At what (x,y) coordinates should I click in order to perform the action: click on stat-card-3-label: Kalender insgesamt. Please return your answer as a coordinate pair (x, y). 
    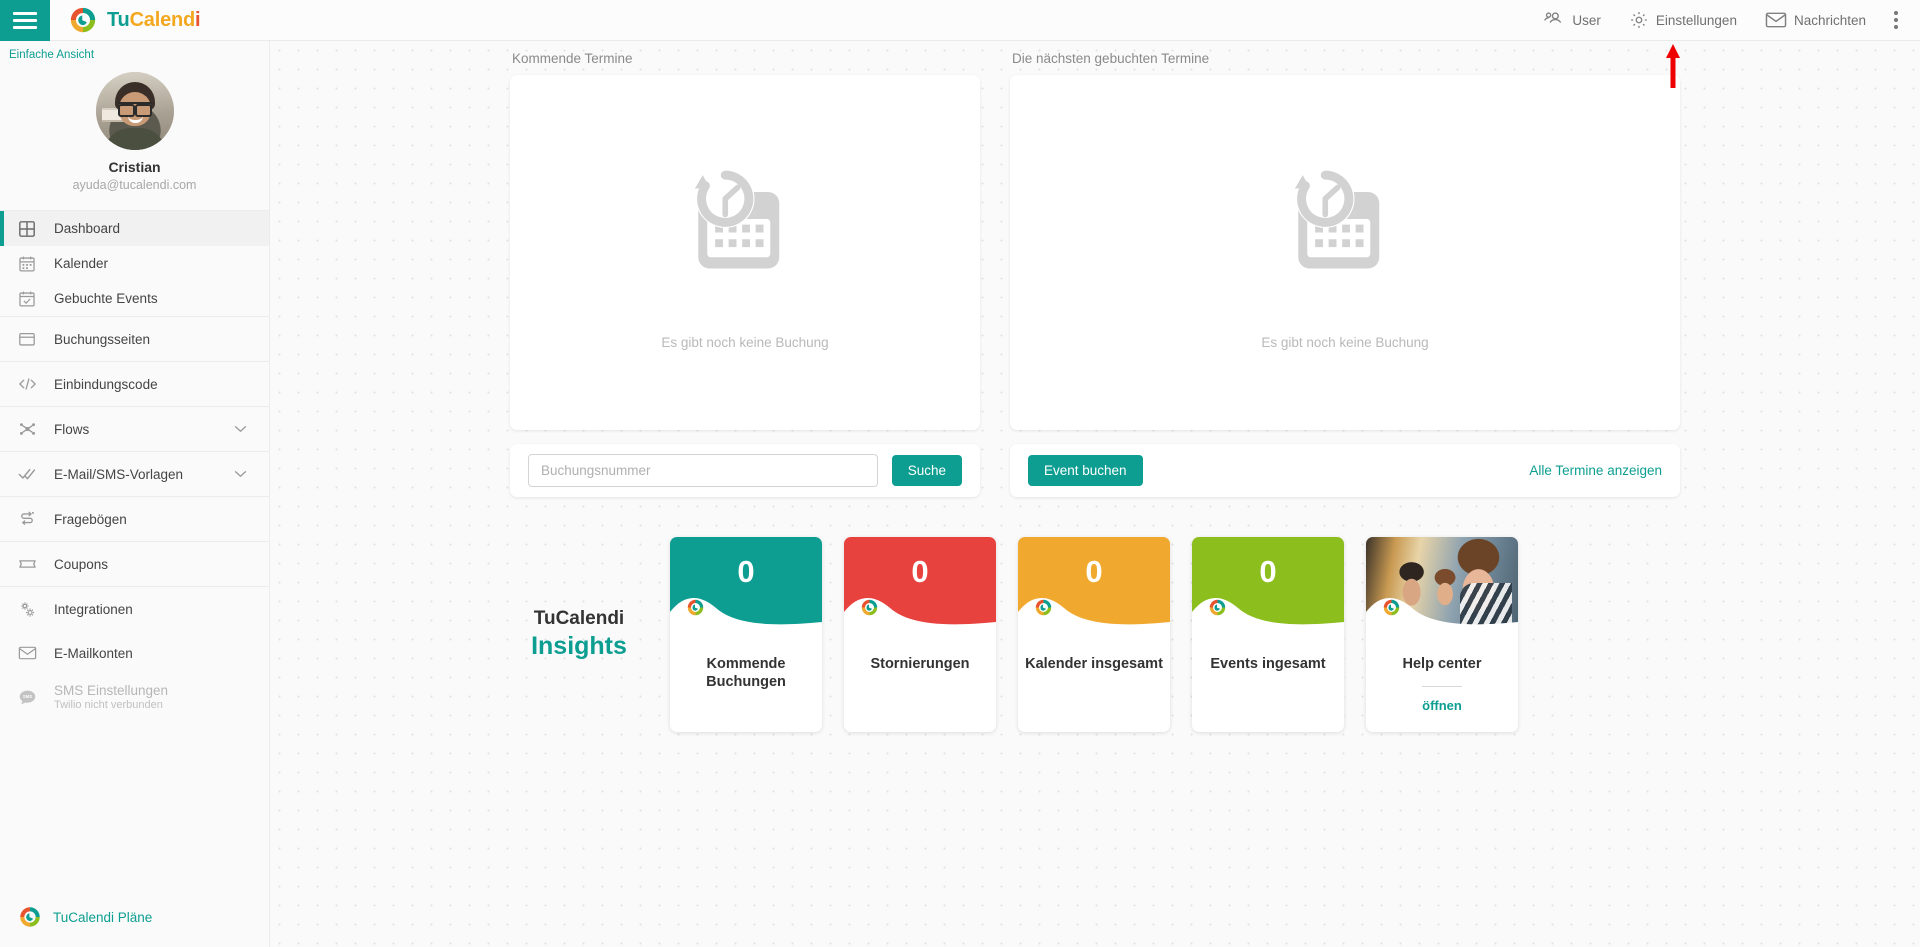
    Looking at the image, I should click on (1094, 664).